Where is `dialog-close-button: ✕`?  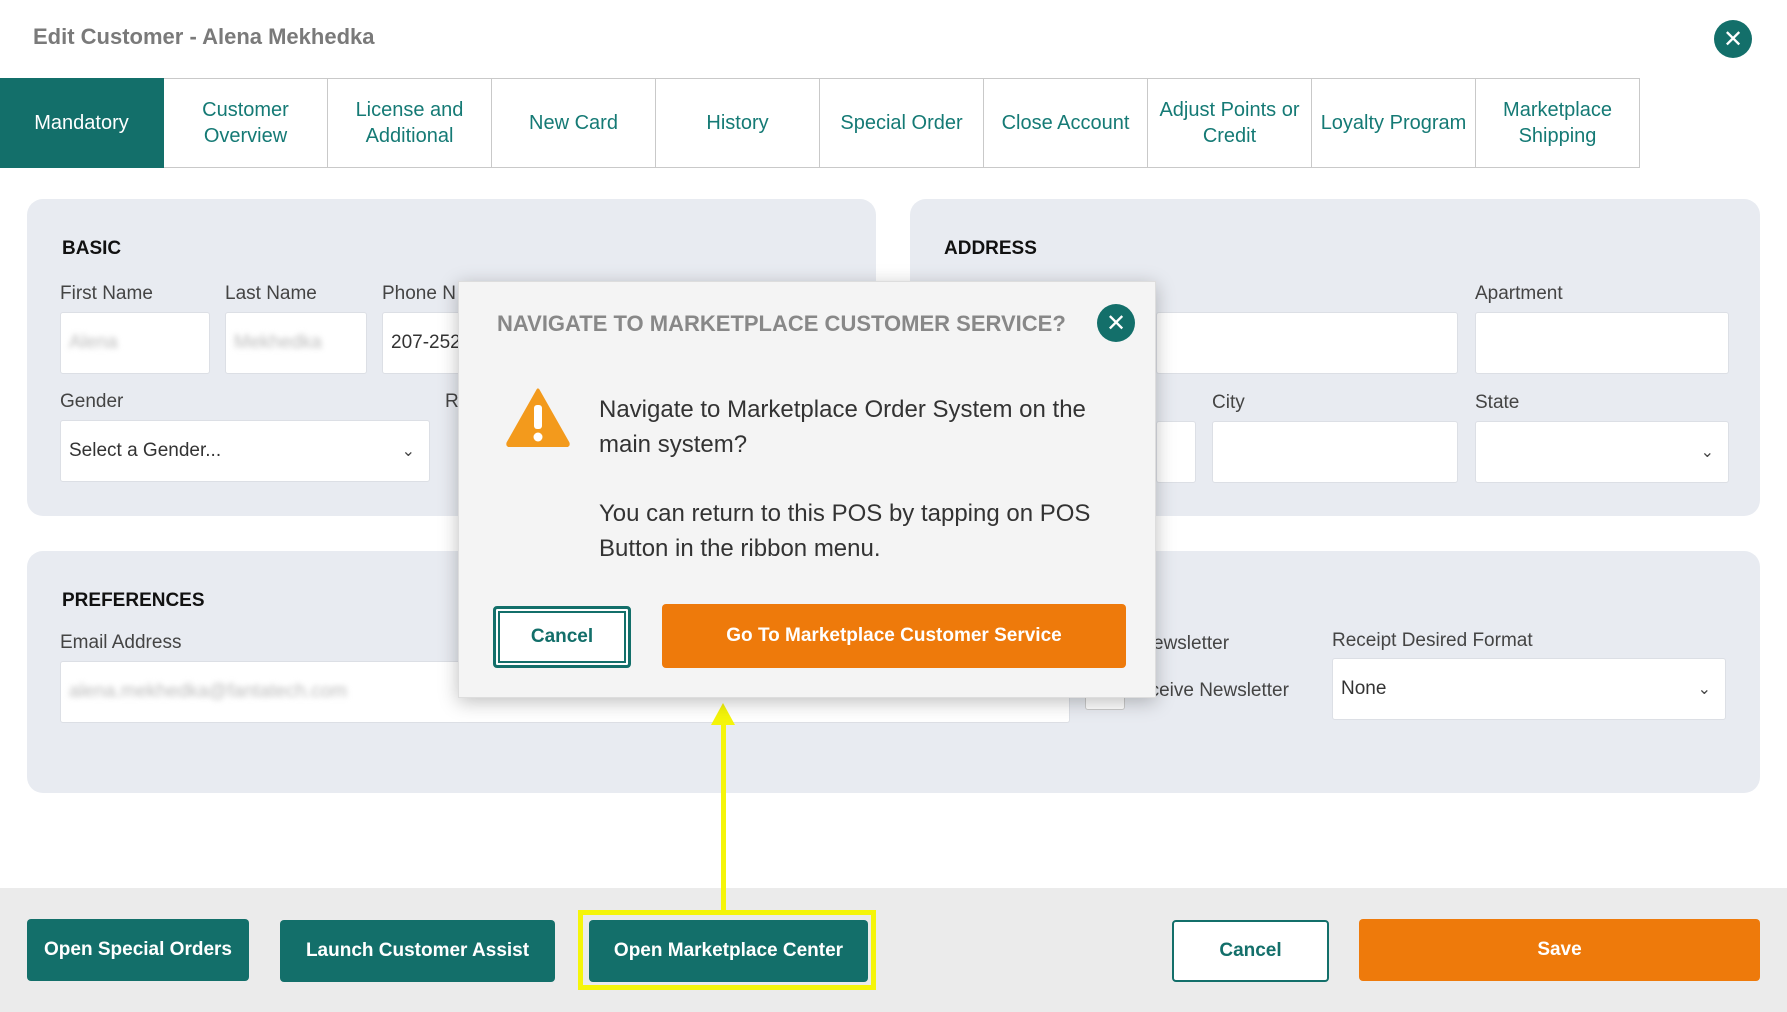 dialog-close-button: ✕ is located at coordinates (1116, 323).